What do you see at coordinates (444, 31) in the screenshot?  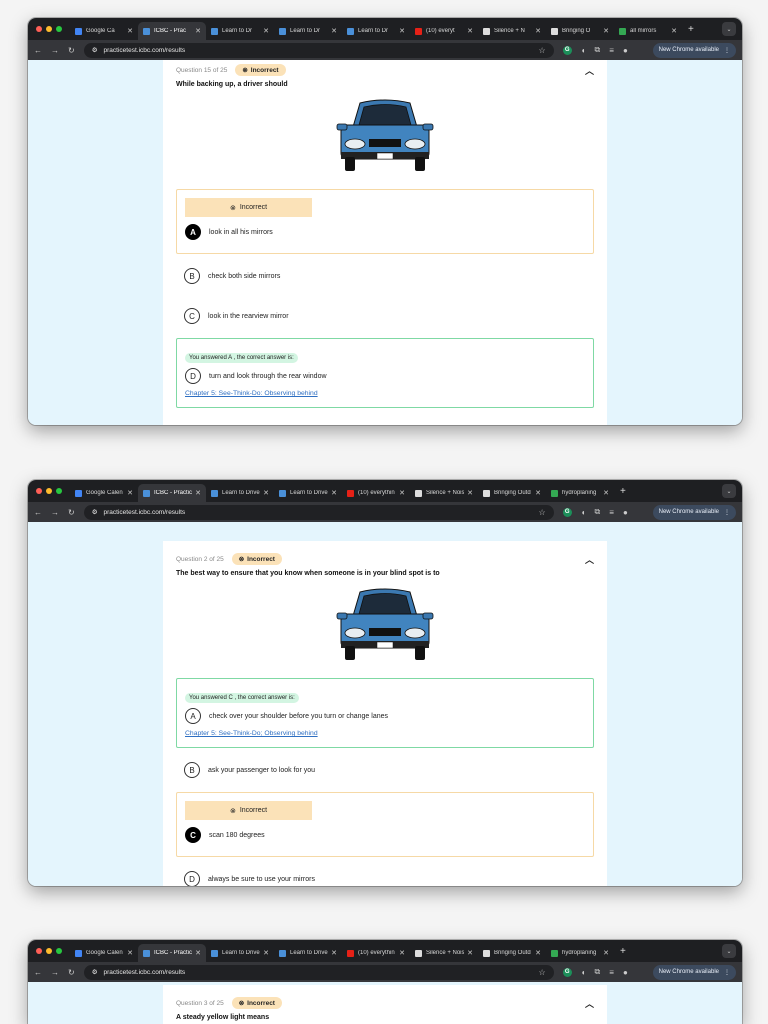 I see `browser-tab: (10) everyt ✕` at bounding box center [444, 31].